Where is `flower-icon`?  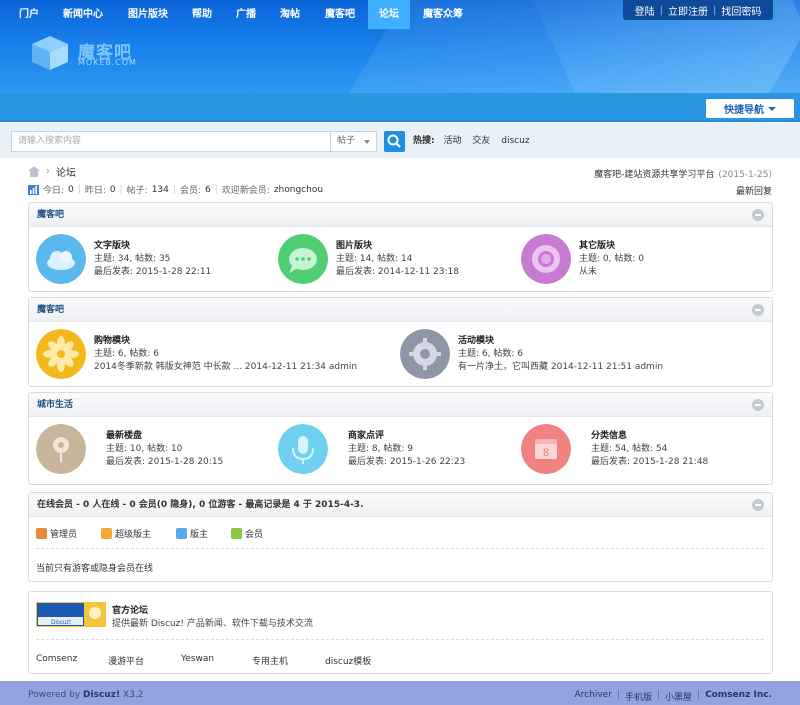 flower-icon is located at coordinates (61, 354).